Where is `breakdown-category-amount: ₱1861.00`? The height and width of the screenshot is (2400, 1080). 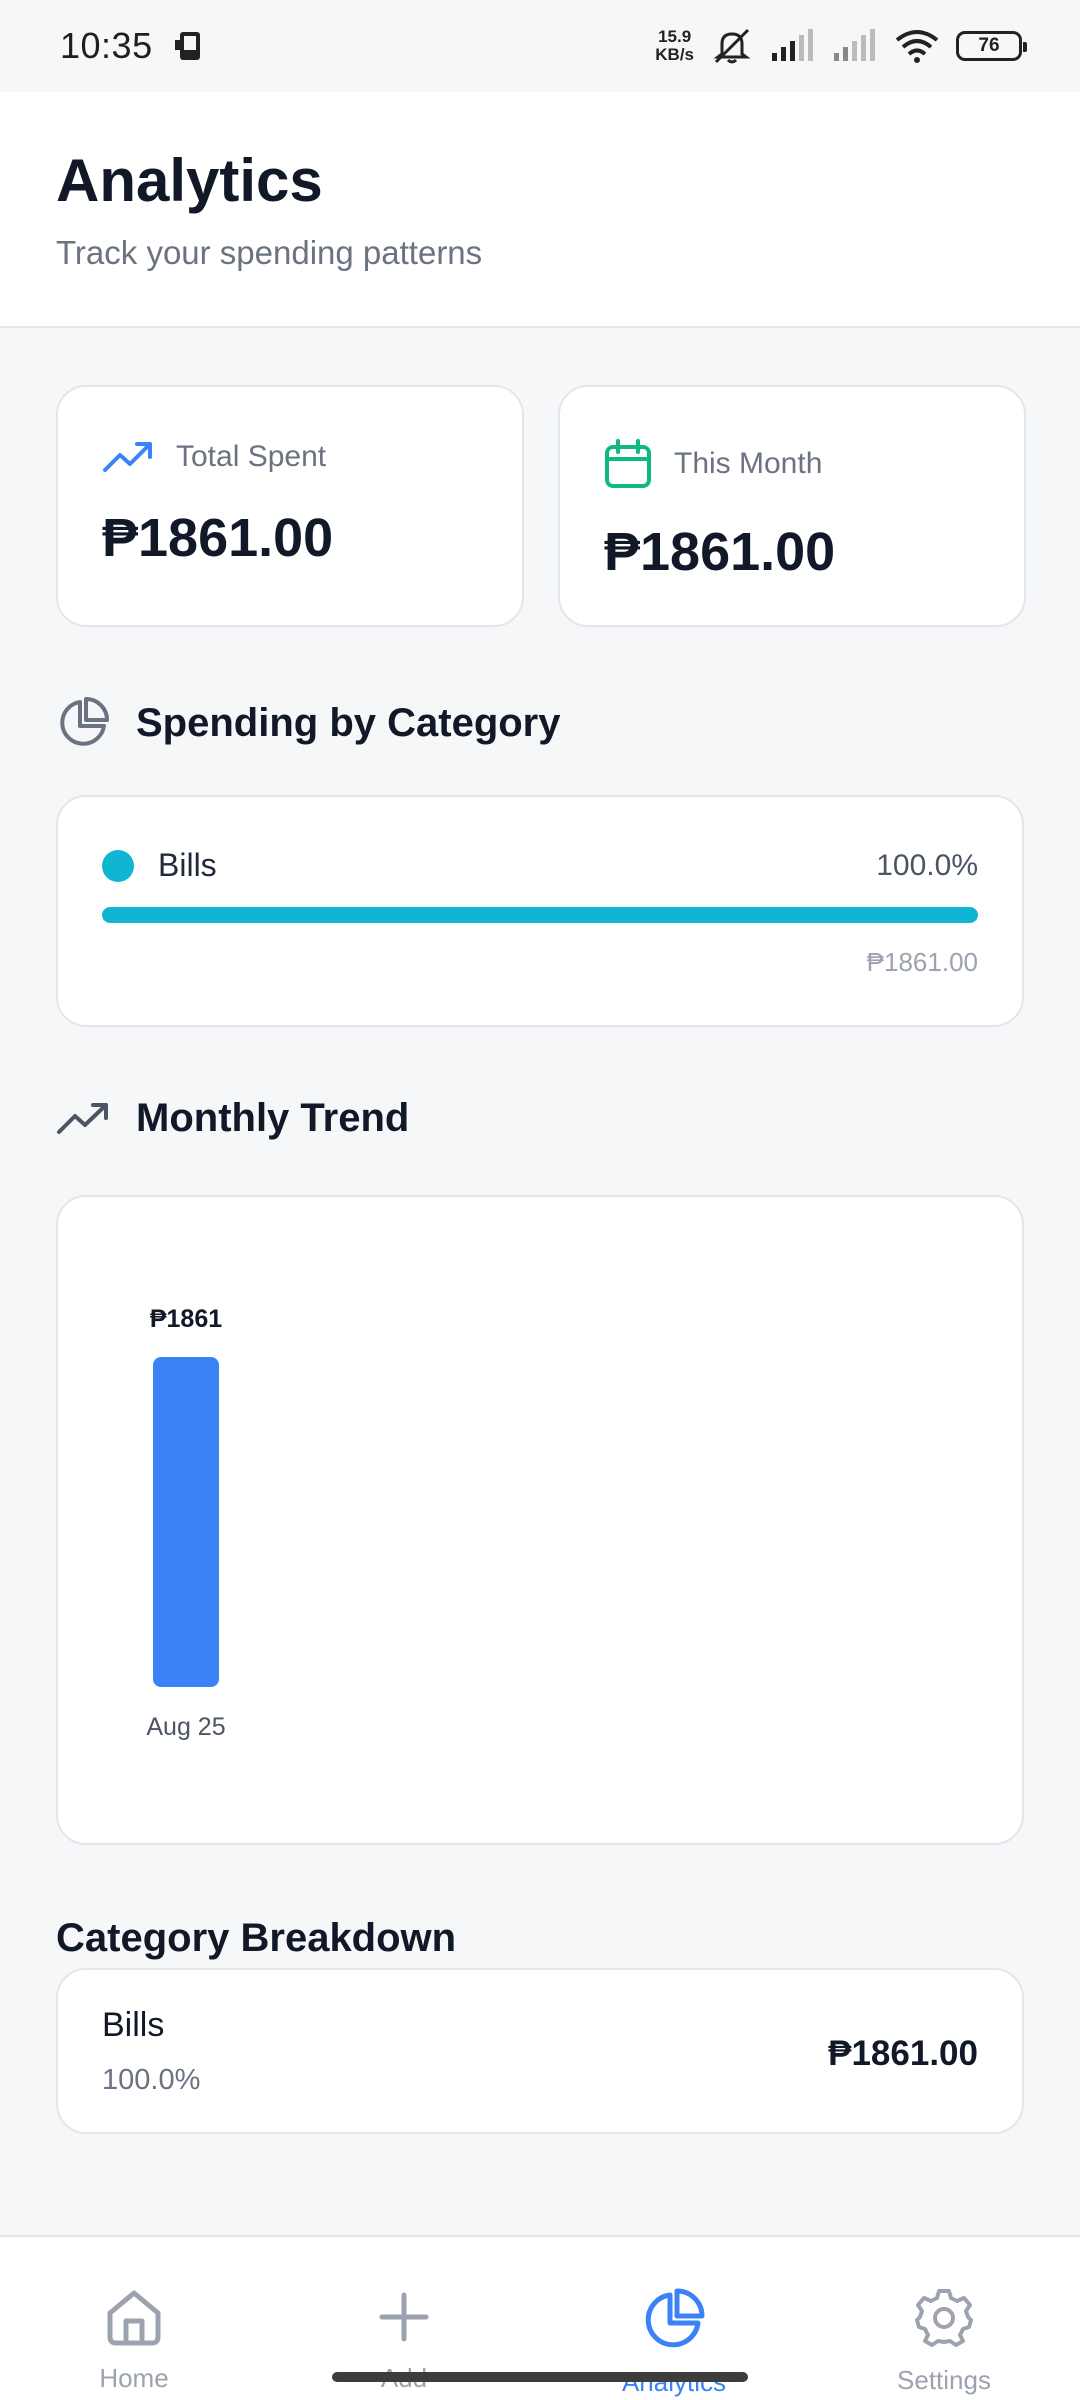
breakdown-category-amount: ₱1861.00 is located at coordinates (903, 2053).